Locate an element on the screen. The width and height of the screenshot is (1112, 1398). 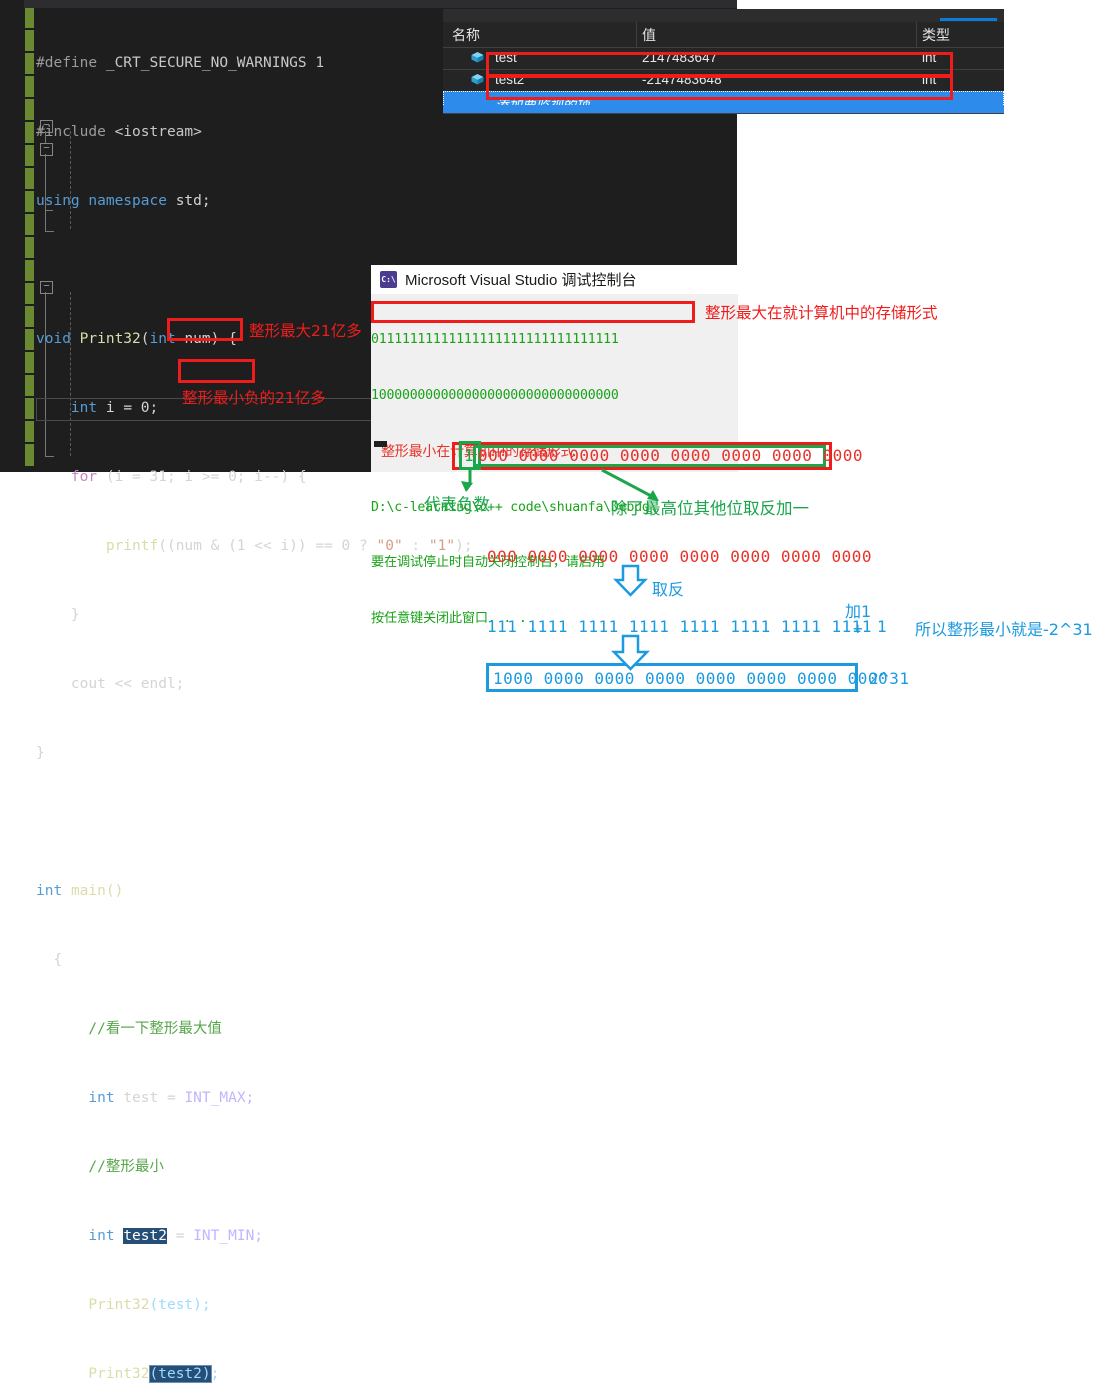
diagram-op-invert: 取反 is located at coordinates (668, 589).